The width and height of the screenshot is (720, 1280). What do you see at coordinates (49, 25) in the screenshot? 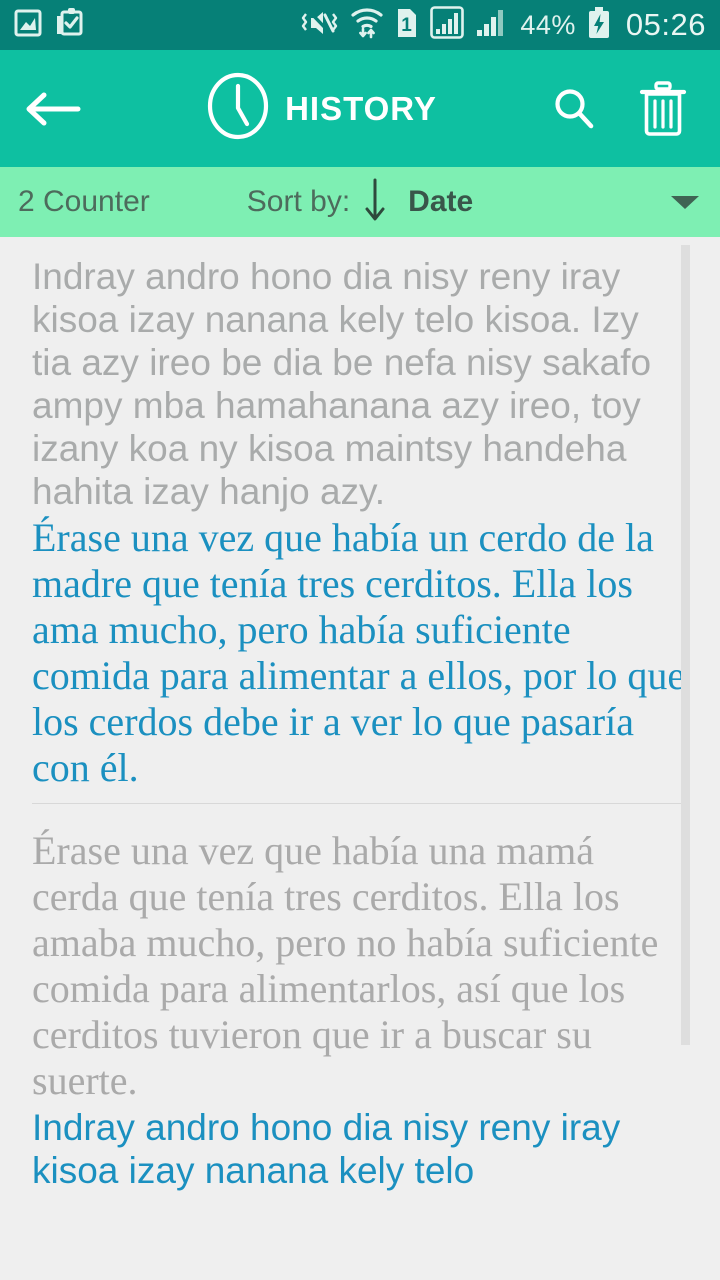
I see `status-bar-left-icons` at bounding box center [49, 25].